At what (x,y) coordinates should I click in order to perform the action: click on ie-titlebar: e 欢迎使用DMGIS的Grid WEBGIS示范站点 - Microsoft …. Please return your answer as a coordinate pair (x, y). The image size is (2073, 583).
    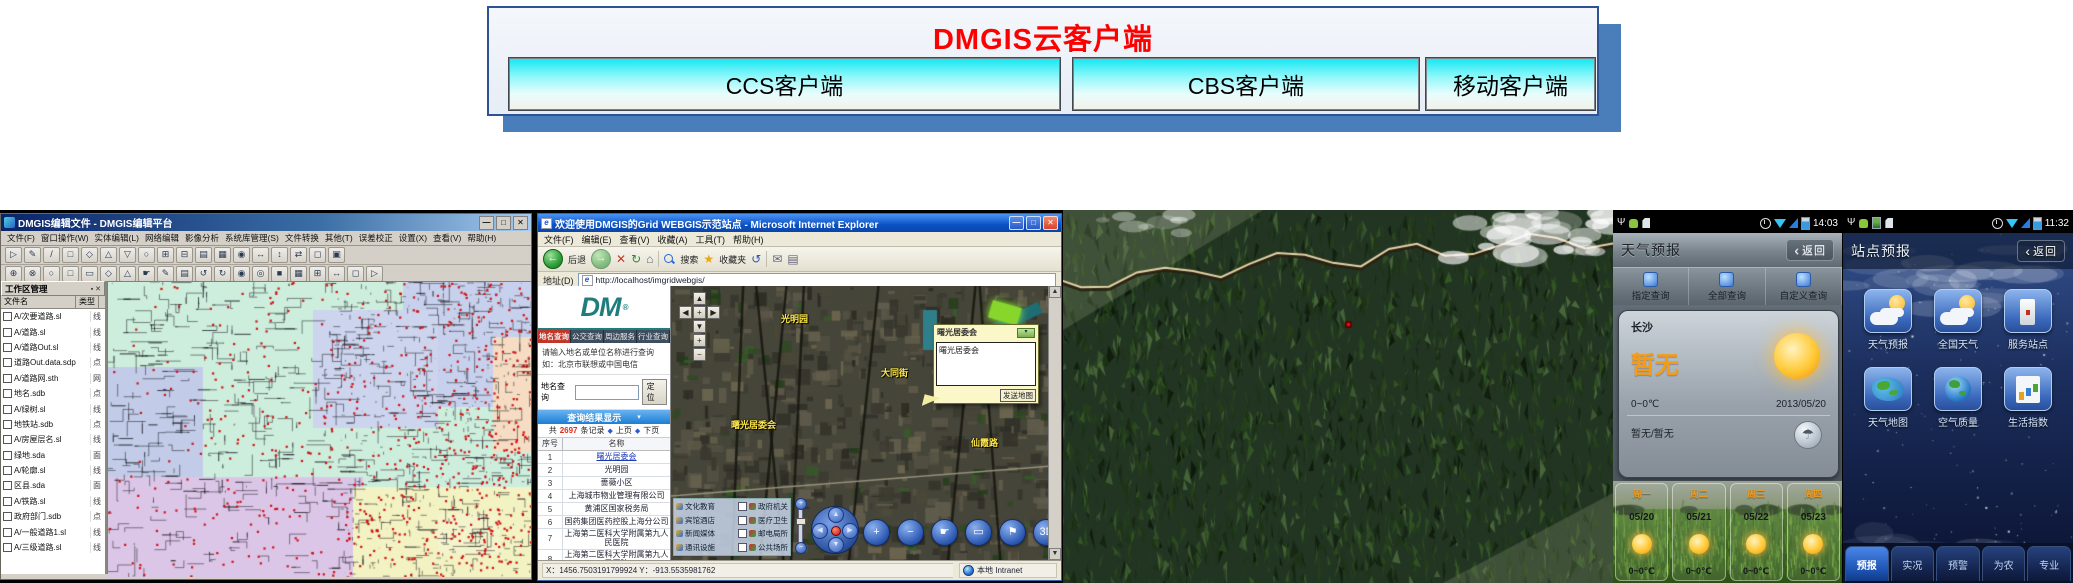
    Looking at the image, I should click on (799, 223).